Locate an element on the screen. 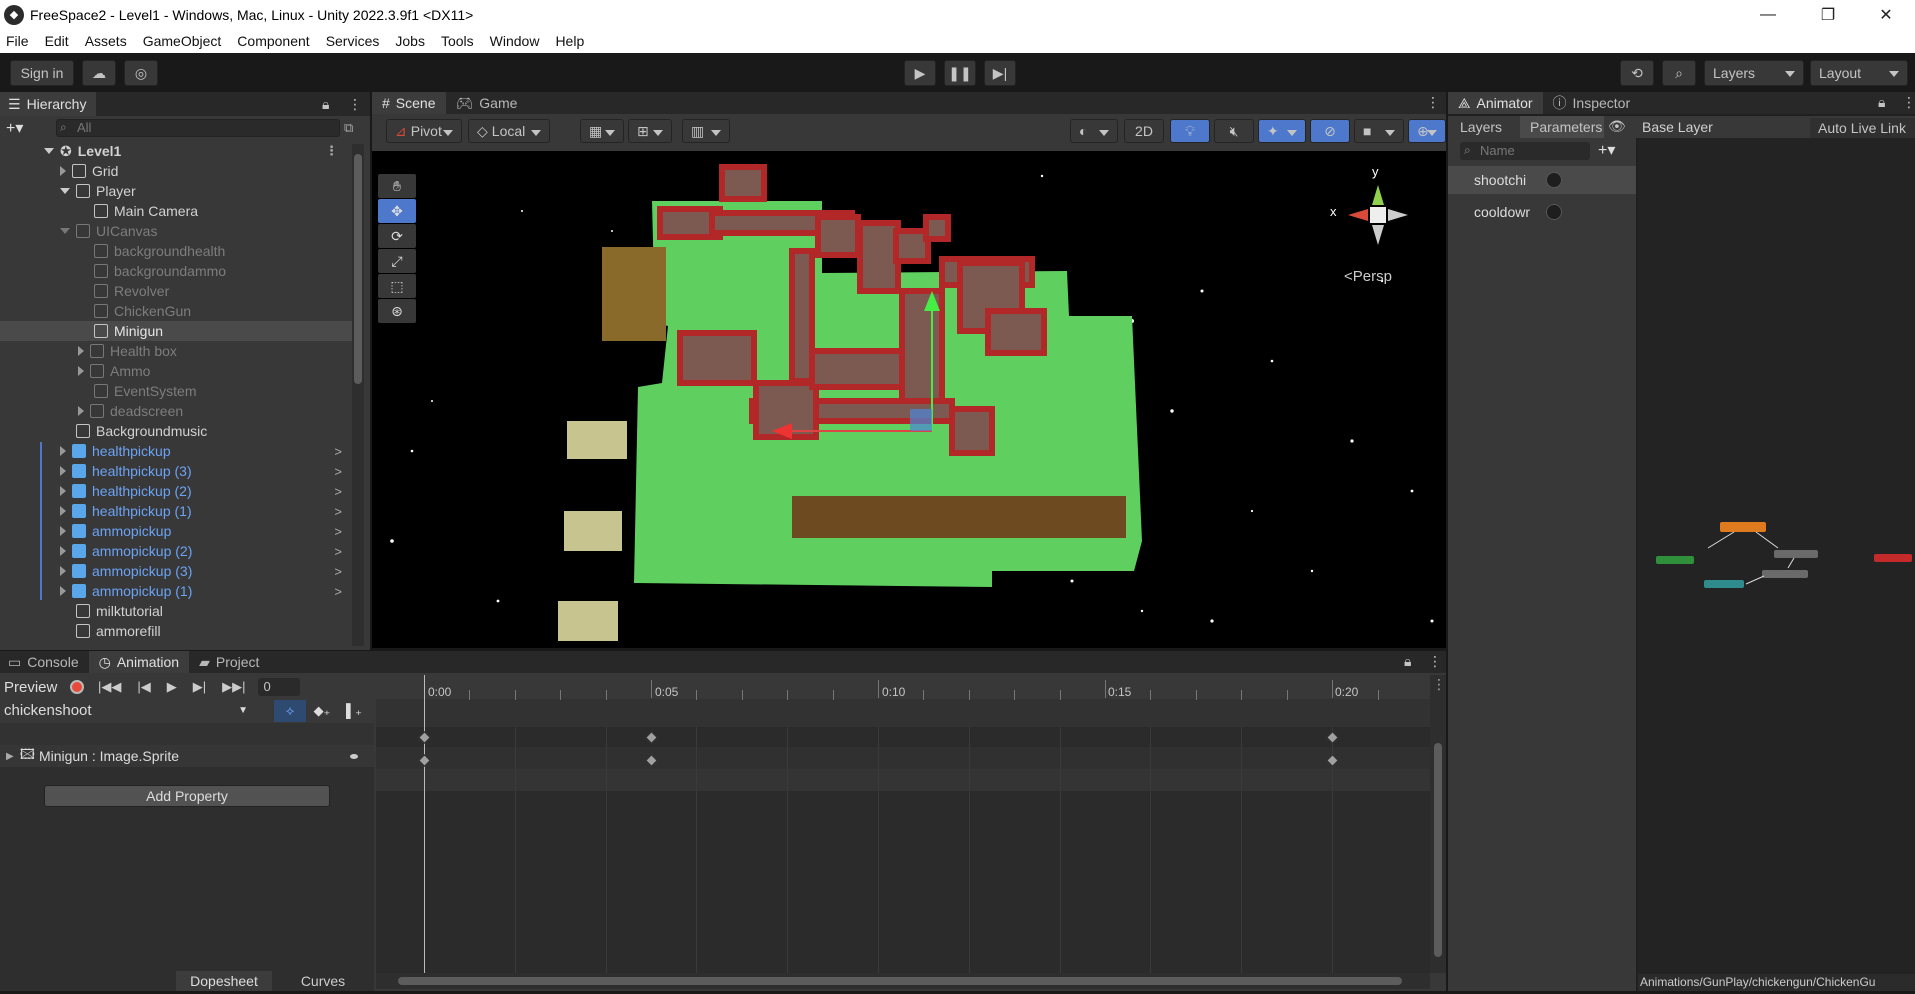  last-key-icon: ▶▶| is located at coordinates (233, 687).